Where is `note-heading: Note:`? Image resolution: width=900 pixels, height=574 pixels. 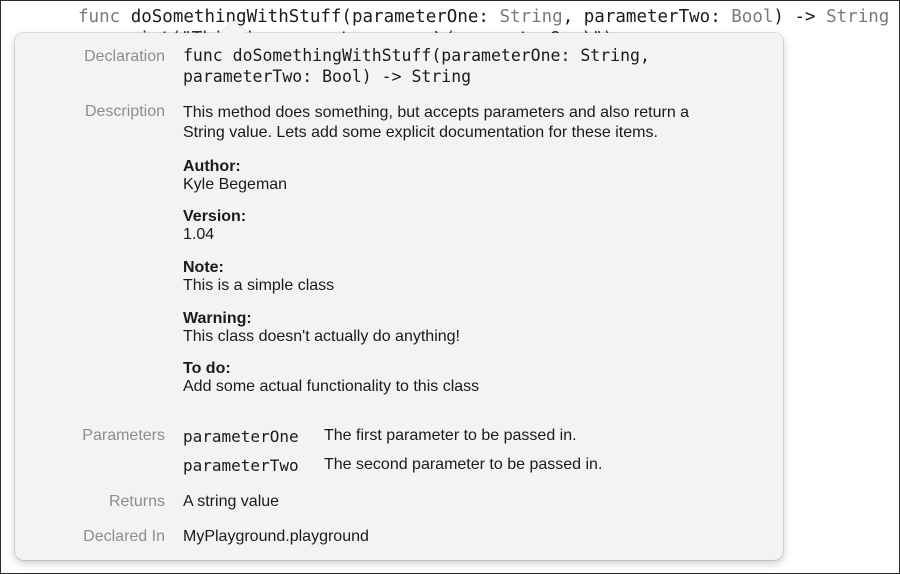 note-heading: Note: is located at coordinates (203, 267).